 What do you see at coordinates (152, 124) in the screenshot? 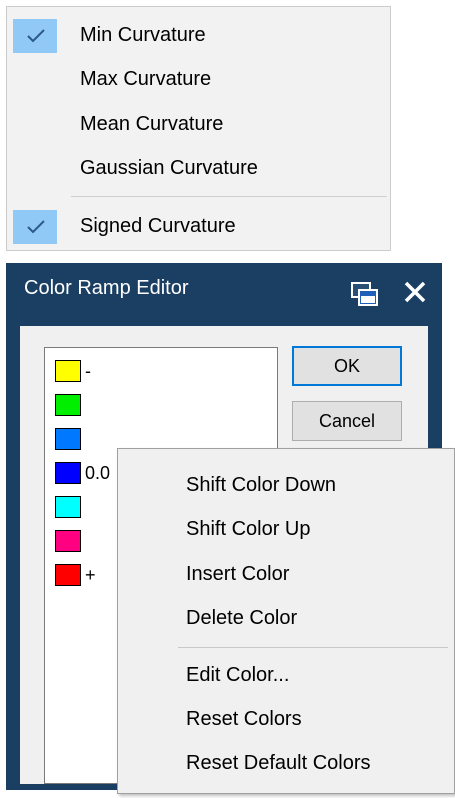
I see `menu-item-label: Mean Curvature` at bounding box center [152, 124].